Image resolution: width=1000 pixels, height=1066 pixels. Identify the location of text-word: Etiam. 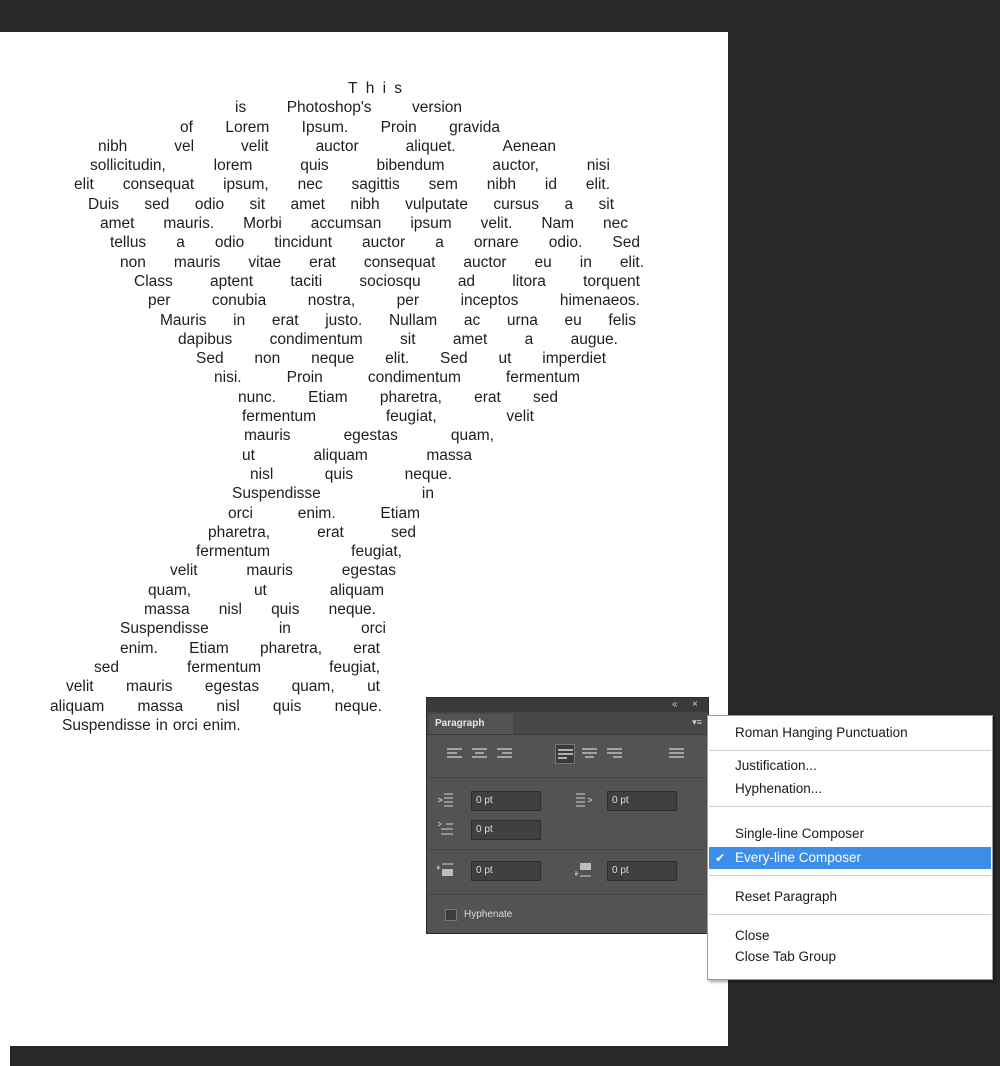
(209, 648).